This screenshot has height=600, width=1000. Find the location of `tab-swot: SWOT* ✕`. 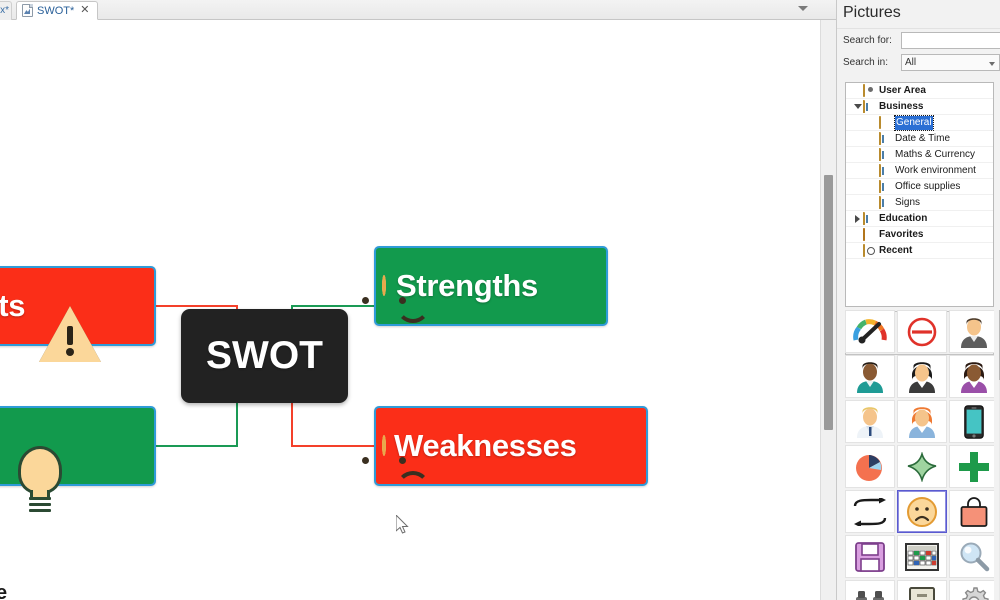

tab-swot: SWOT* ✕ is located at coordinates (57, 10).